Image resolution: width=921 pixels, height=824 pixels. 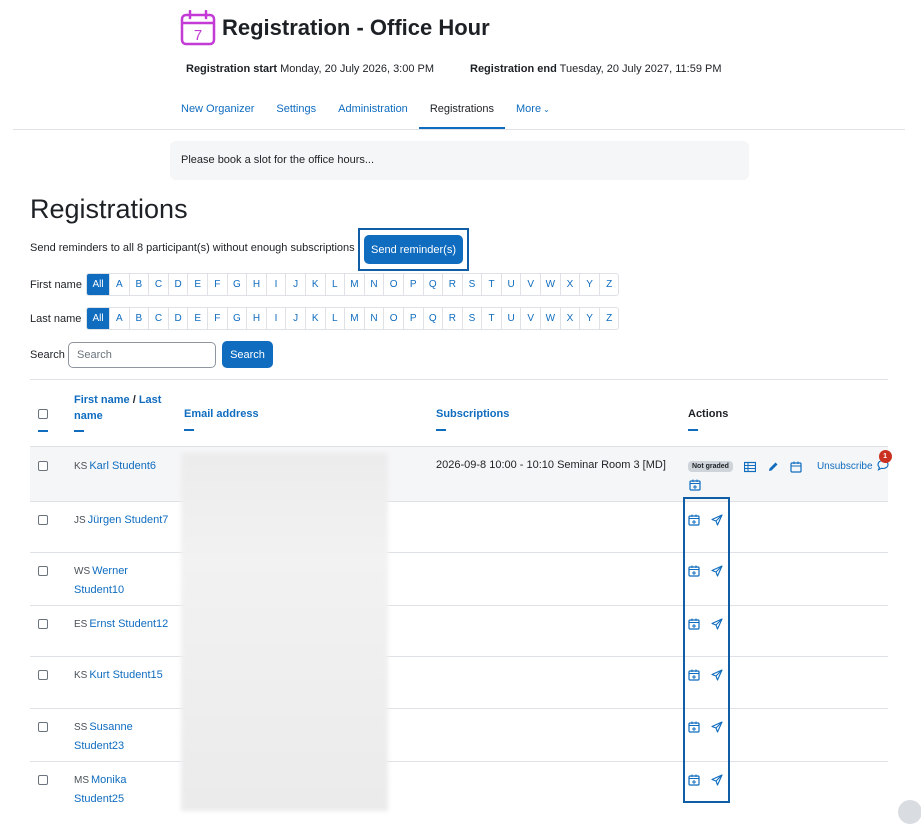 What do you see at coordinates (546, 109) in the screenshot?
I see `chevron-down-icon: ⌄` at bounding box center [546, 109].